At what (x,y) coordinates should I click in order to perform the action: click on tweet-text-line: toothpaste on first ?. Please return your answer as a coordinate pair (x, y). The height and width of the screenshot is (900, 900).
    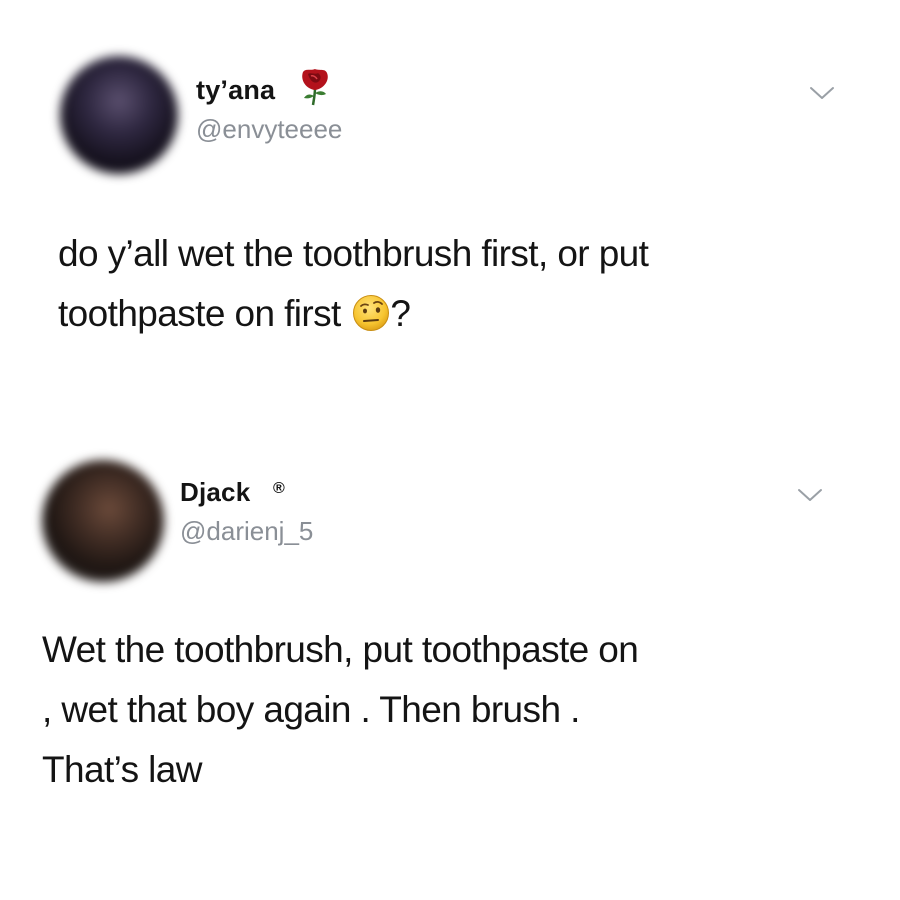
    Looking at the image, I should click on (353, 314).